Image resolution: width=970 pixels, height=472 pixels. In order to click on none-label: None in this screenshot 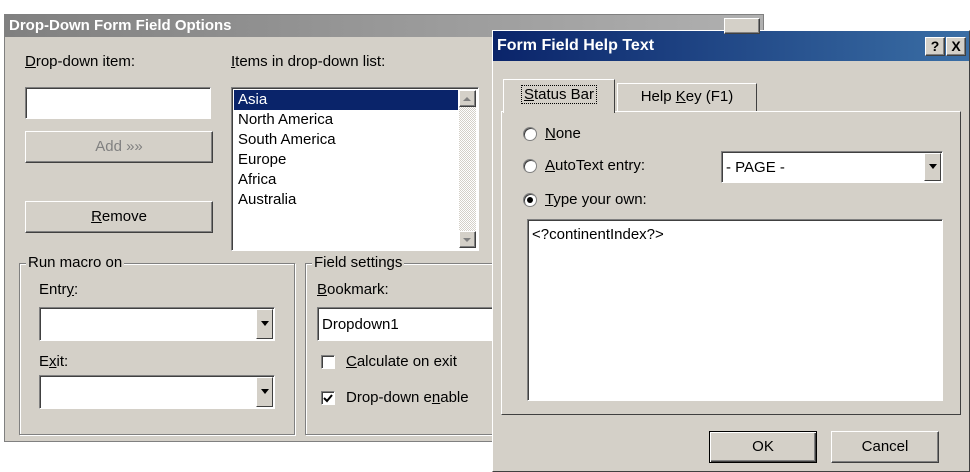, I will do `click(563, 133)`.